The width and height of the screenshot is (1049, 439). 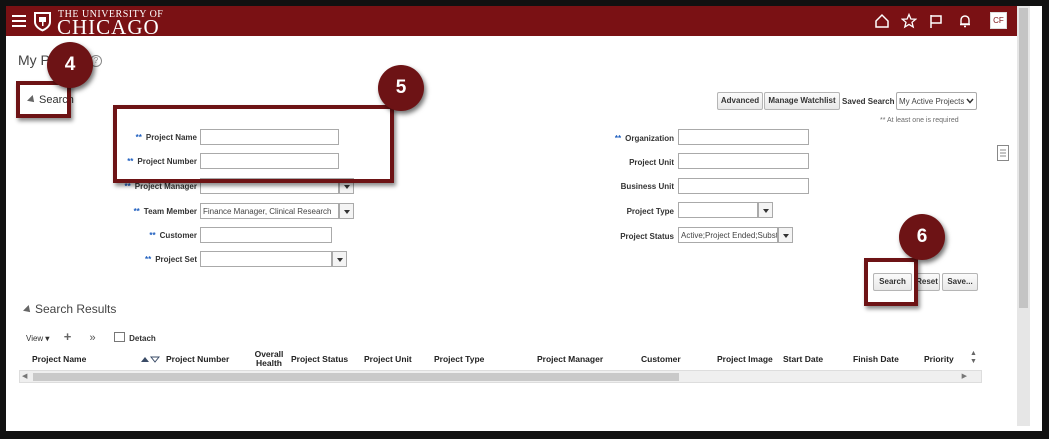 I want to click on saved-search-label: Saved Search, so click(x=868, y=101).